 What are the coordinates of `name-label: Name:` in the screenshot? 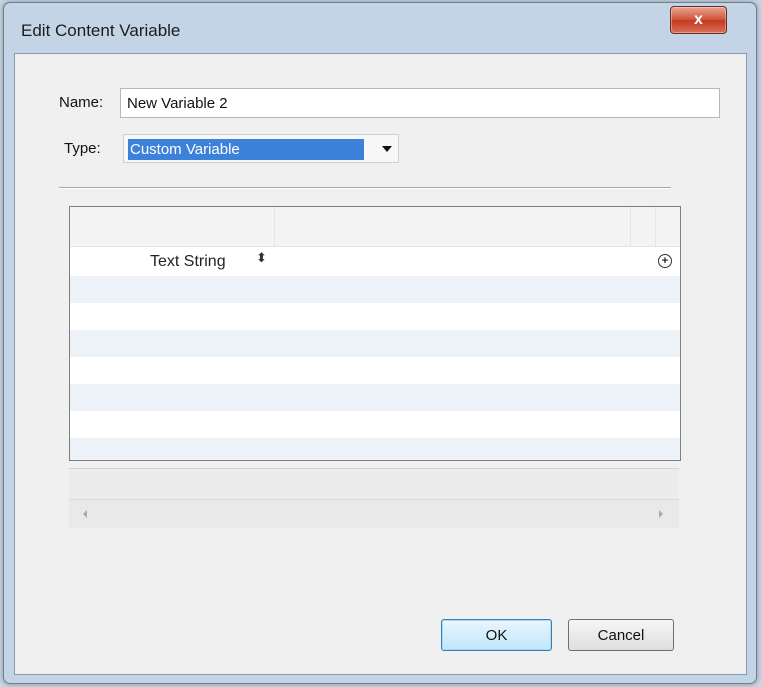 It's located at (81, 102).